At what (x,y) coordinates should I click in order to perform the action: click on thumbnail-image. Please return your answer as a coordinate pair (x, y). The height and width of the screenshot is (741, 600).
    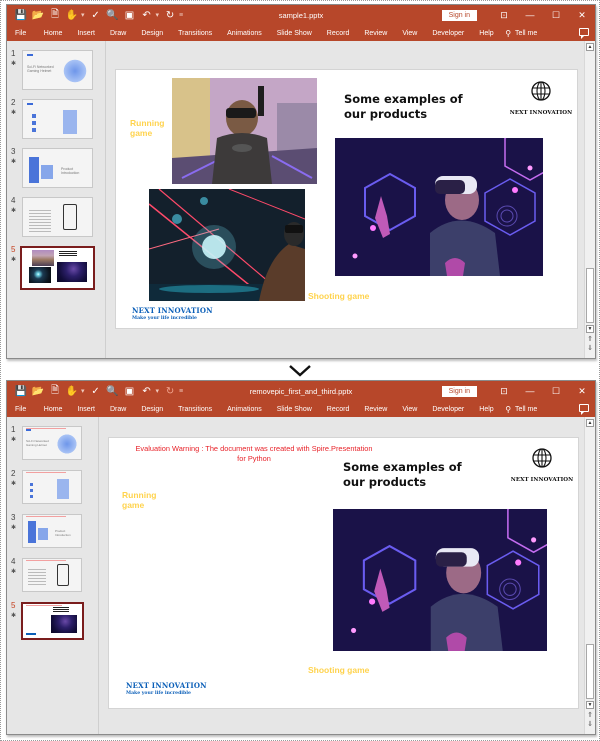
    Looking at the image, I should click on (52, 487).